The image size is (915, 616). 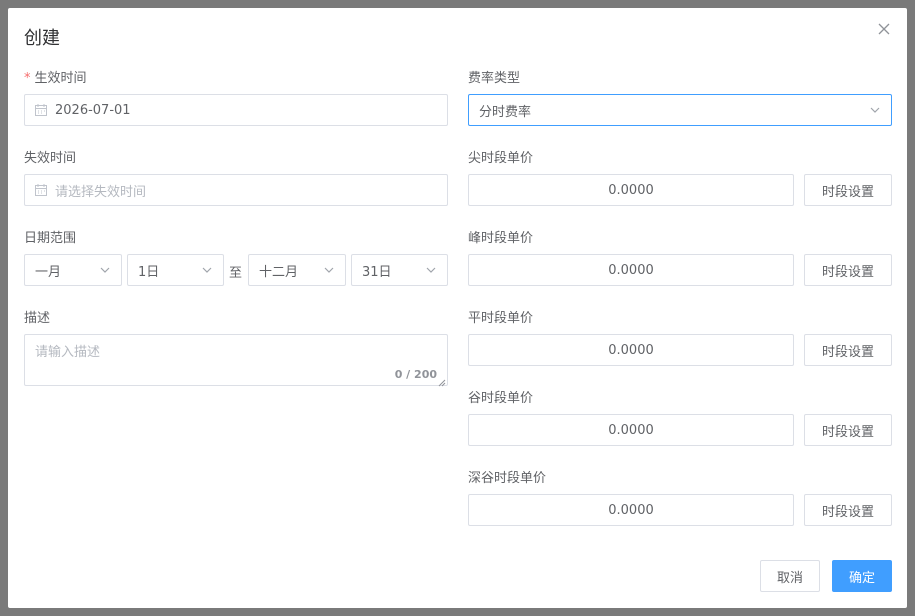 I want to click on rate-type-select: 分时费率, so click(x=680, y=110).